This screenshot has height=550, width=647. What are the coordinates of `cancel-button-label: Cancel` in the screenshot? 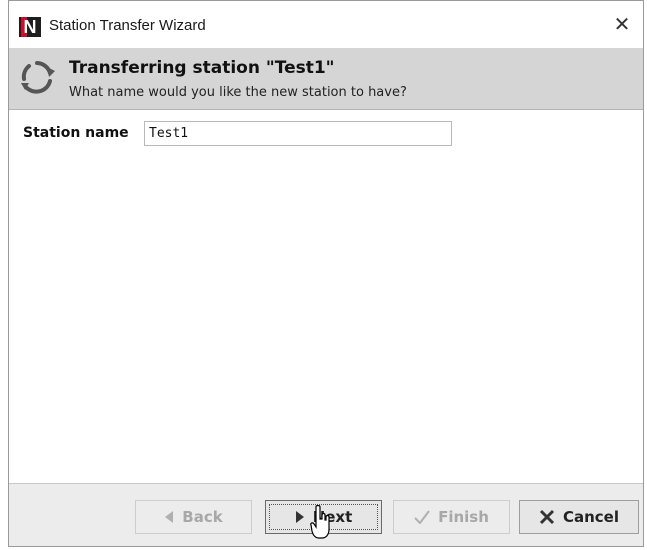 It's located at (590, 517).